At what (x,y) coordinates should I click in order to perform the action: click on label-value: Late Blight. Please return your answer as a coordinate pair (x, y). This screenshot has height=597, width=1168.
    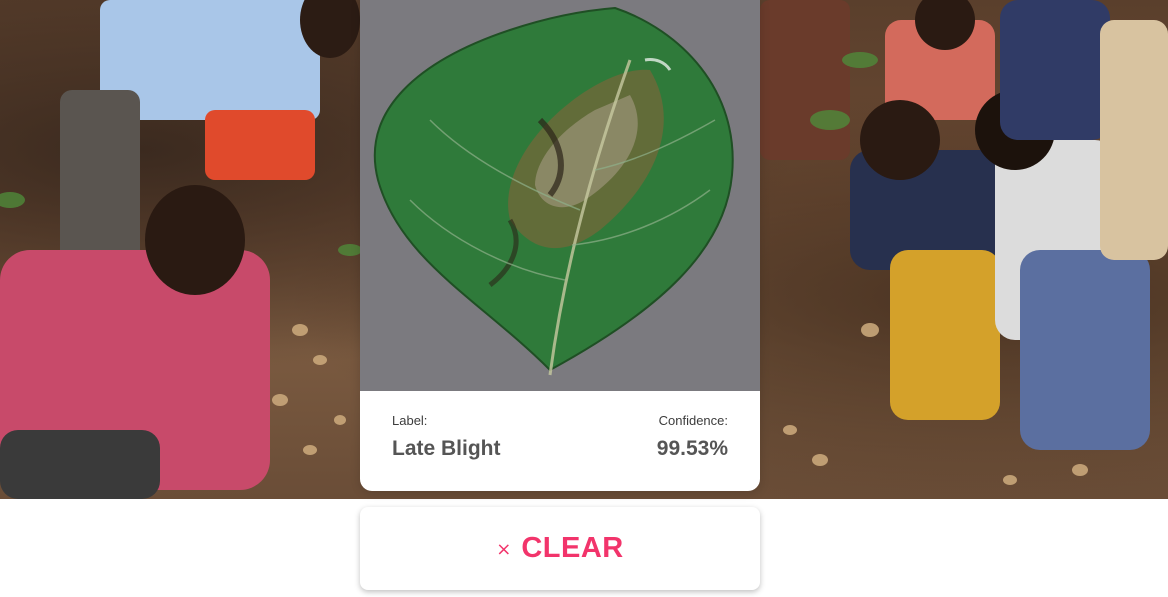
    Looking at the image, I should click on (446, 448).